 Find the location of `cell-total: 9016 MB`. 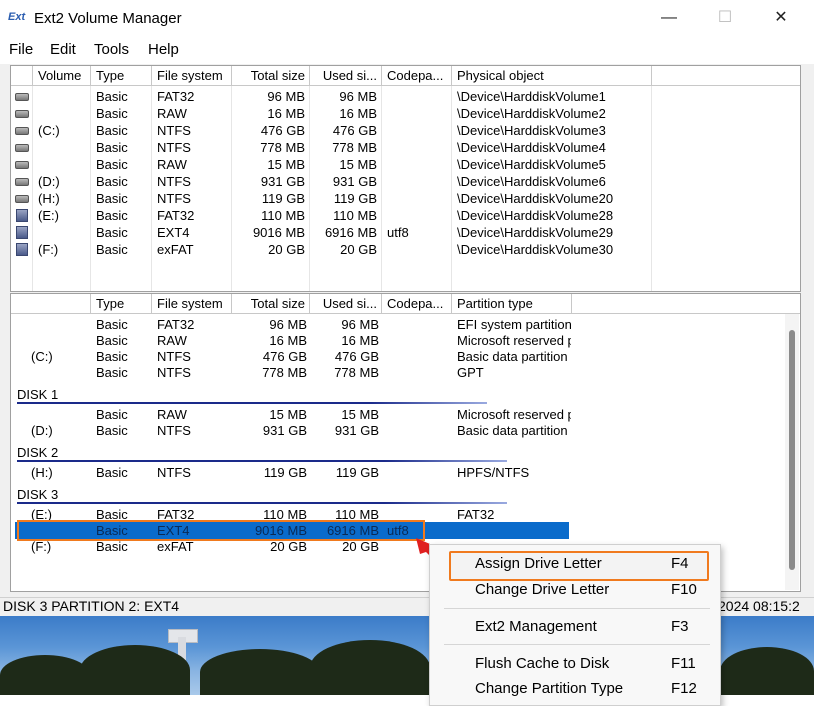

cell-total: 9016 MB is located at coordinates (280, 530).